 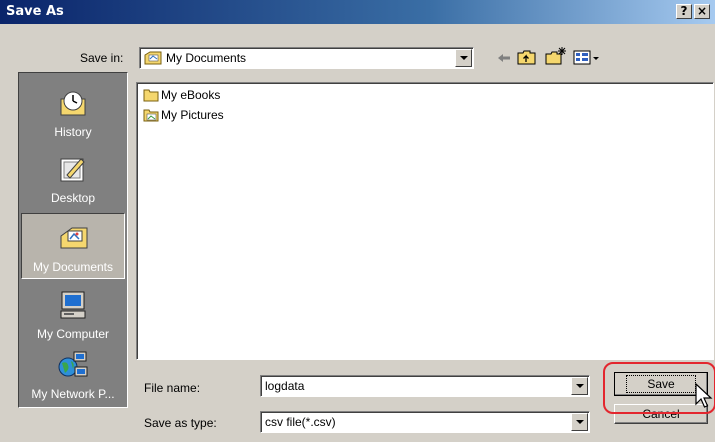 I want to click on my-computer-icon, so click(x=73, y=305).